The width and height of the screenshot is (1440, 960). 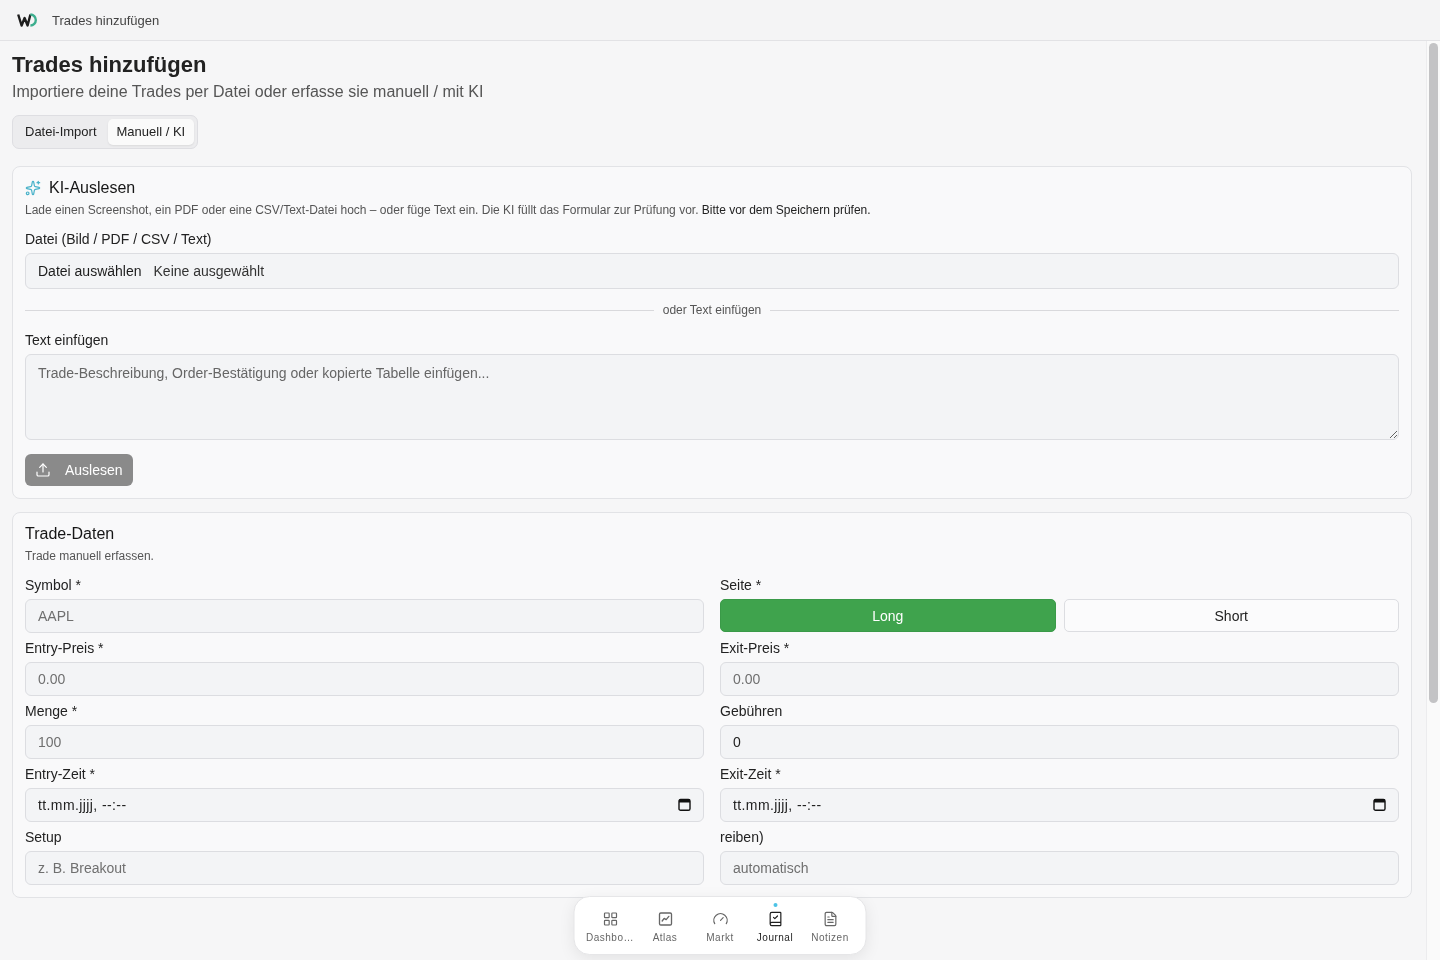 I want to click on panel-title: Trade-Daten, so click(x=70, y=534).